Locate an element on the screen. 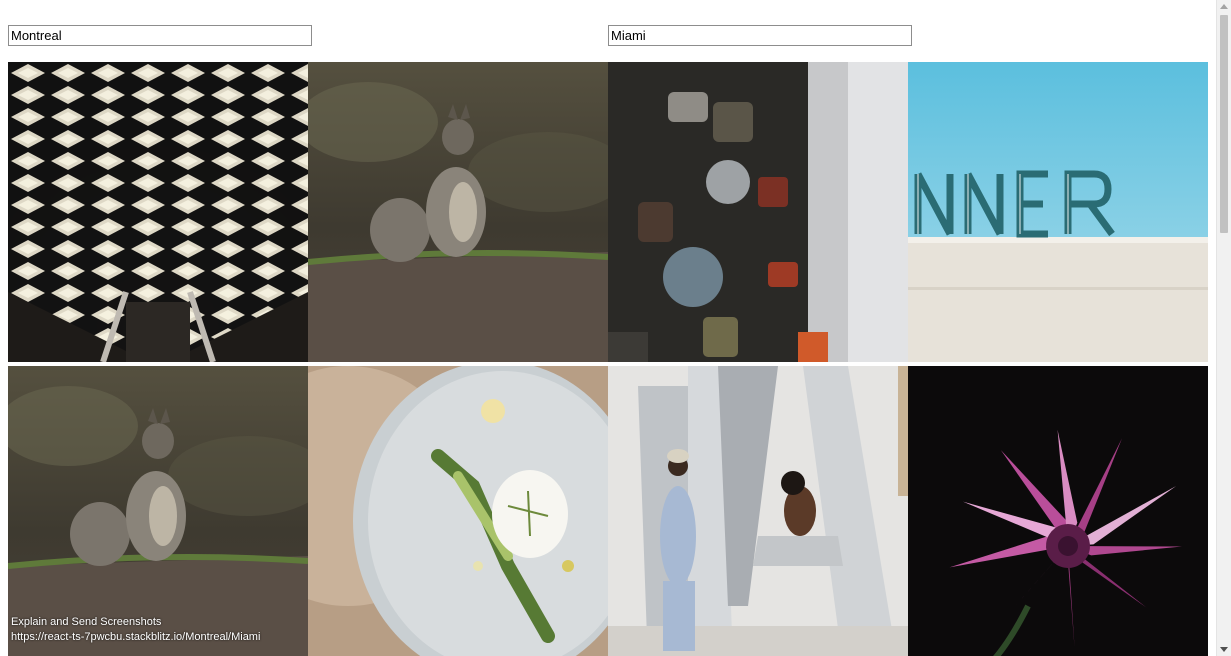  photo-tile-love-locks is located at coordinates (758, 212).